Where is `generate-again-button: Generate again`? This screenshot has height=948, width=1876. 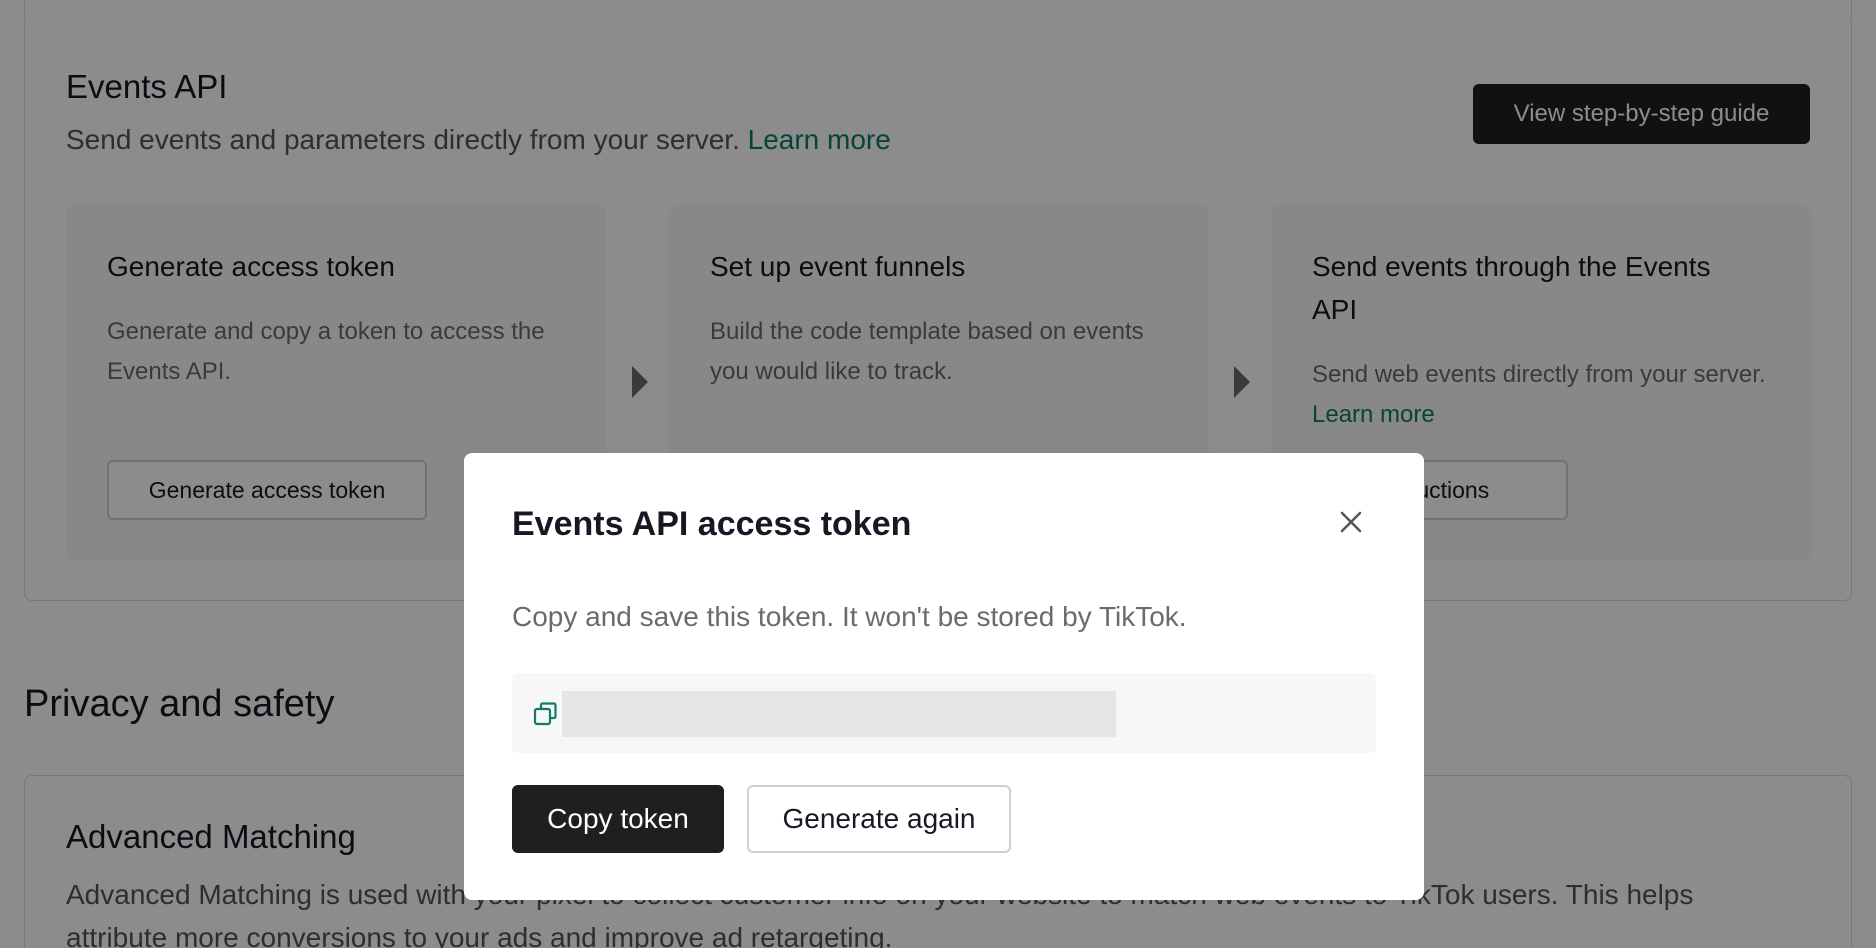 generate-again-button: Generate again is located at coordinates (879, 819).